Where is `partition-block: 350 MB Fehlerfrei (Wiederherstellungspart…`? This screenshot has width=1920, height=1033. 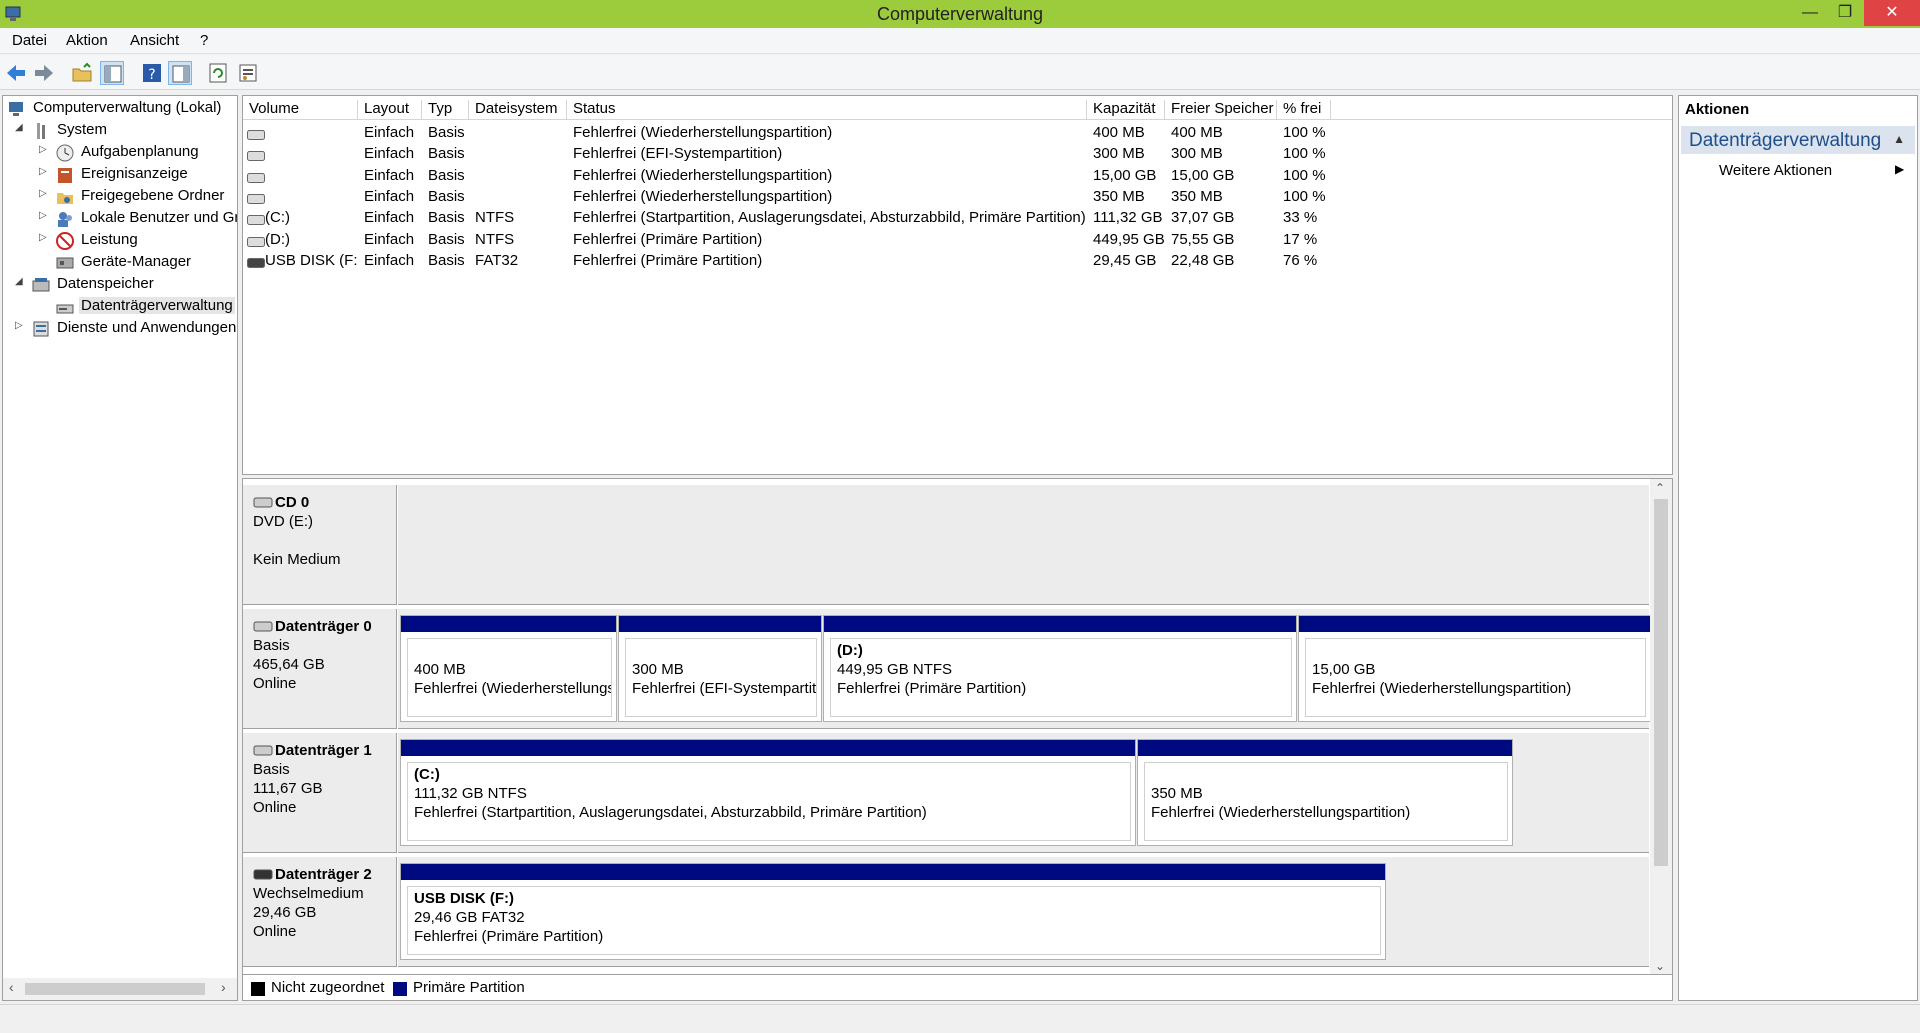 partition-block: 350 MB Fehlerfrei (Wiederherstellungspart… is located at coordinates (1325, 792).